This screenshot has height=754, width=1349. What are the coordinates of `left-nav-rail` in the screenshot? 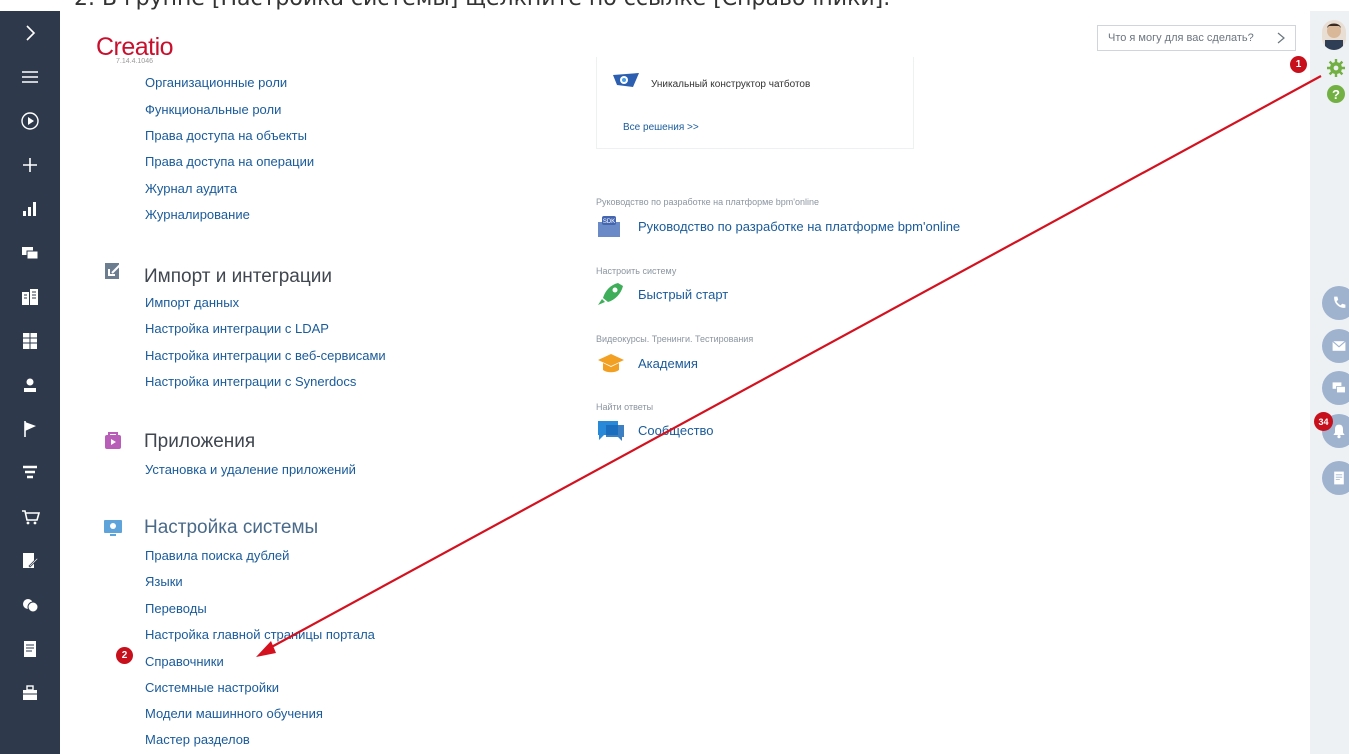 It's located at (30, 382).